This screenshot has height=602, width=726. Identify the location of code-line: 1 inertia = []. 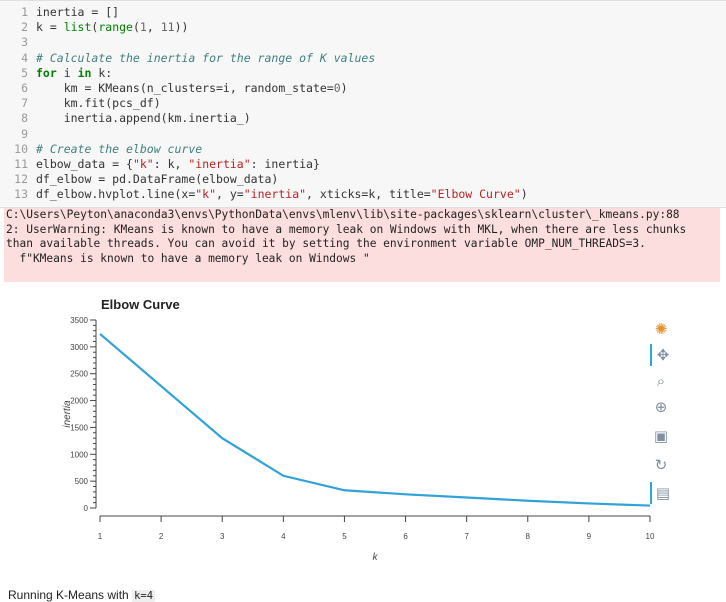
(363, 12).